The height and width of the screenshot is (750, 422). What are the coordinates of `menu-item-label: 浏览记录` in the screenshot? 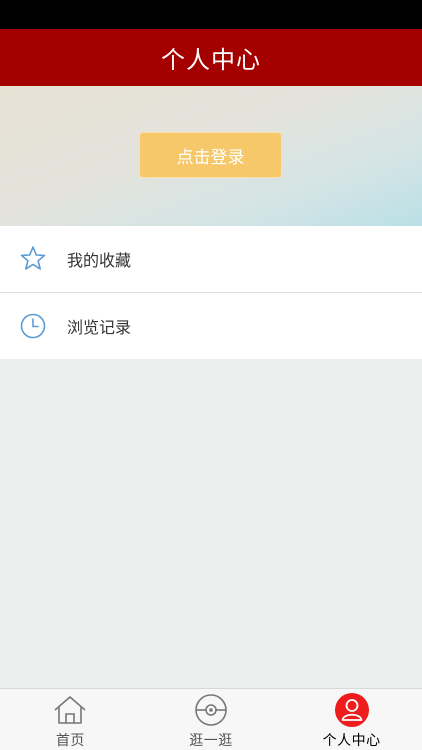 It's located at (99, 327).